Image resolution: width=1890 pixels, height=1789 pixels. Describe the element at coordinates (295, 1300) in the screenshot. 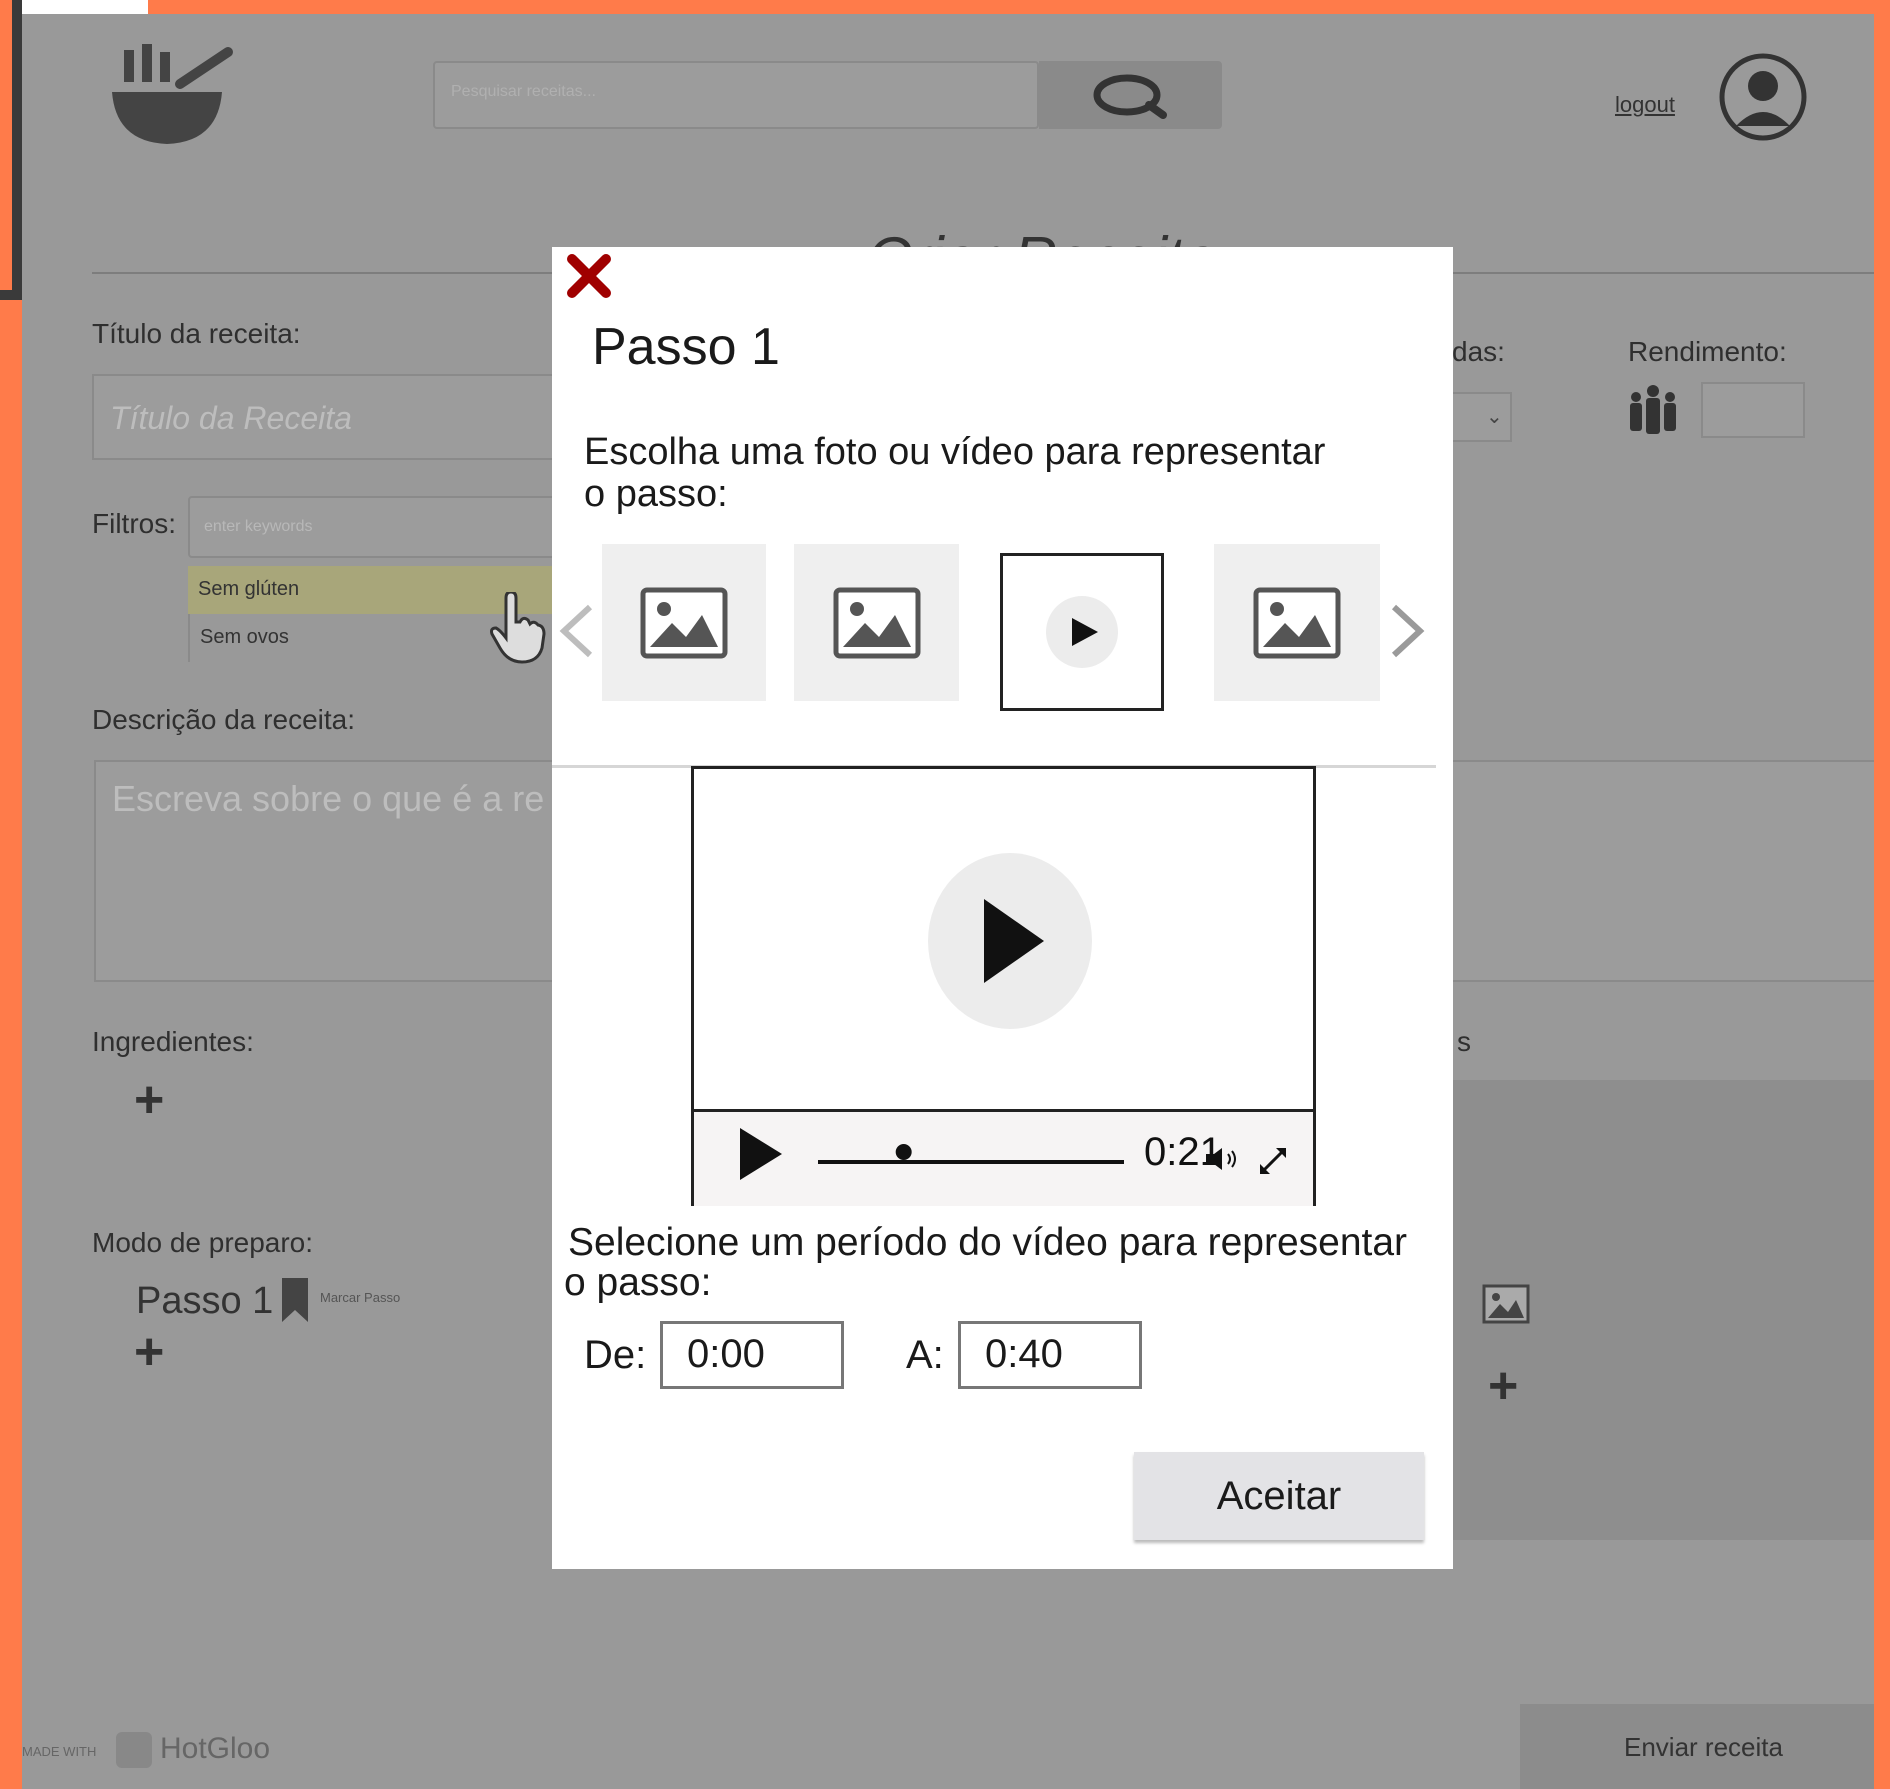

I see `bookmark-icon` at that location.